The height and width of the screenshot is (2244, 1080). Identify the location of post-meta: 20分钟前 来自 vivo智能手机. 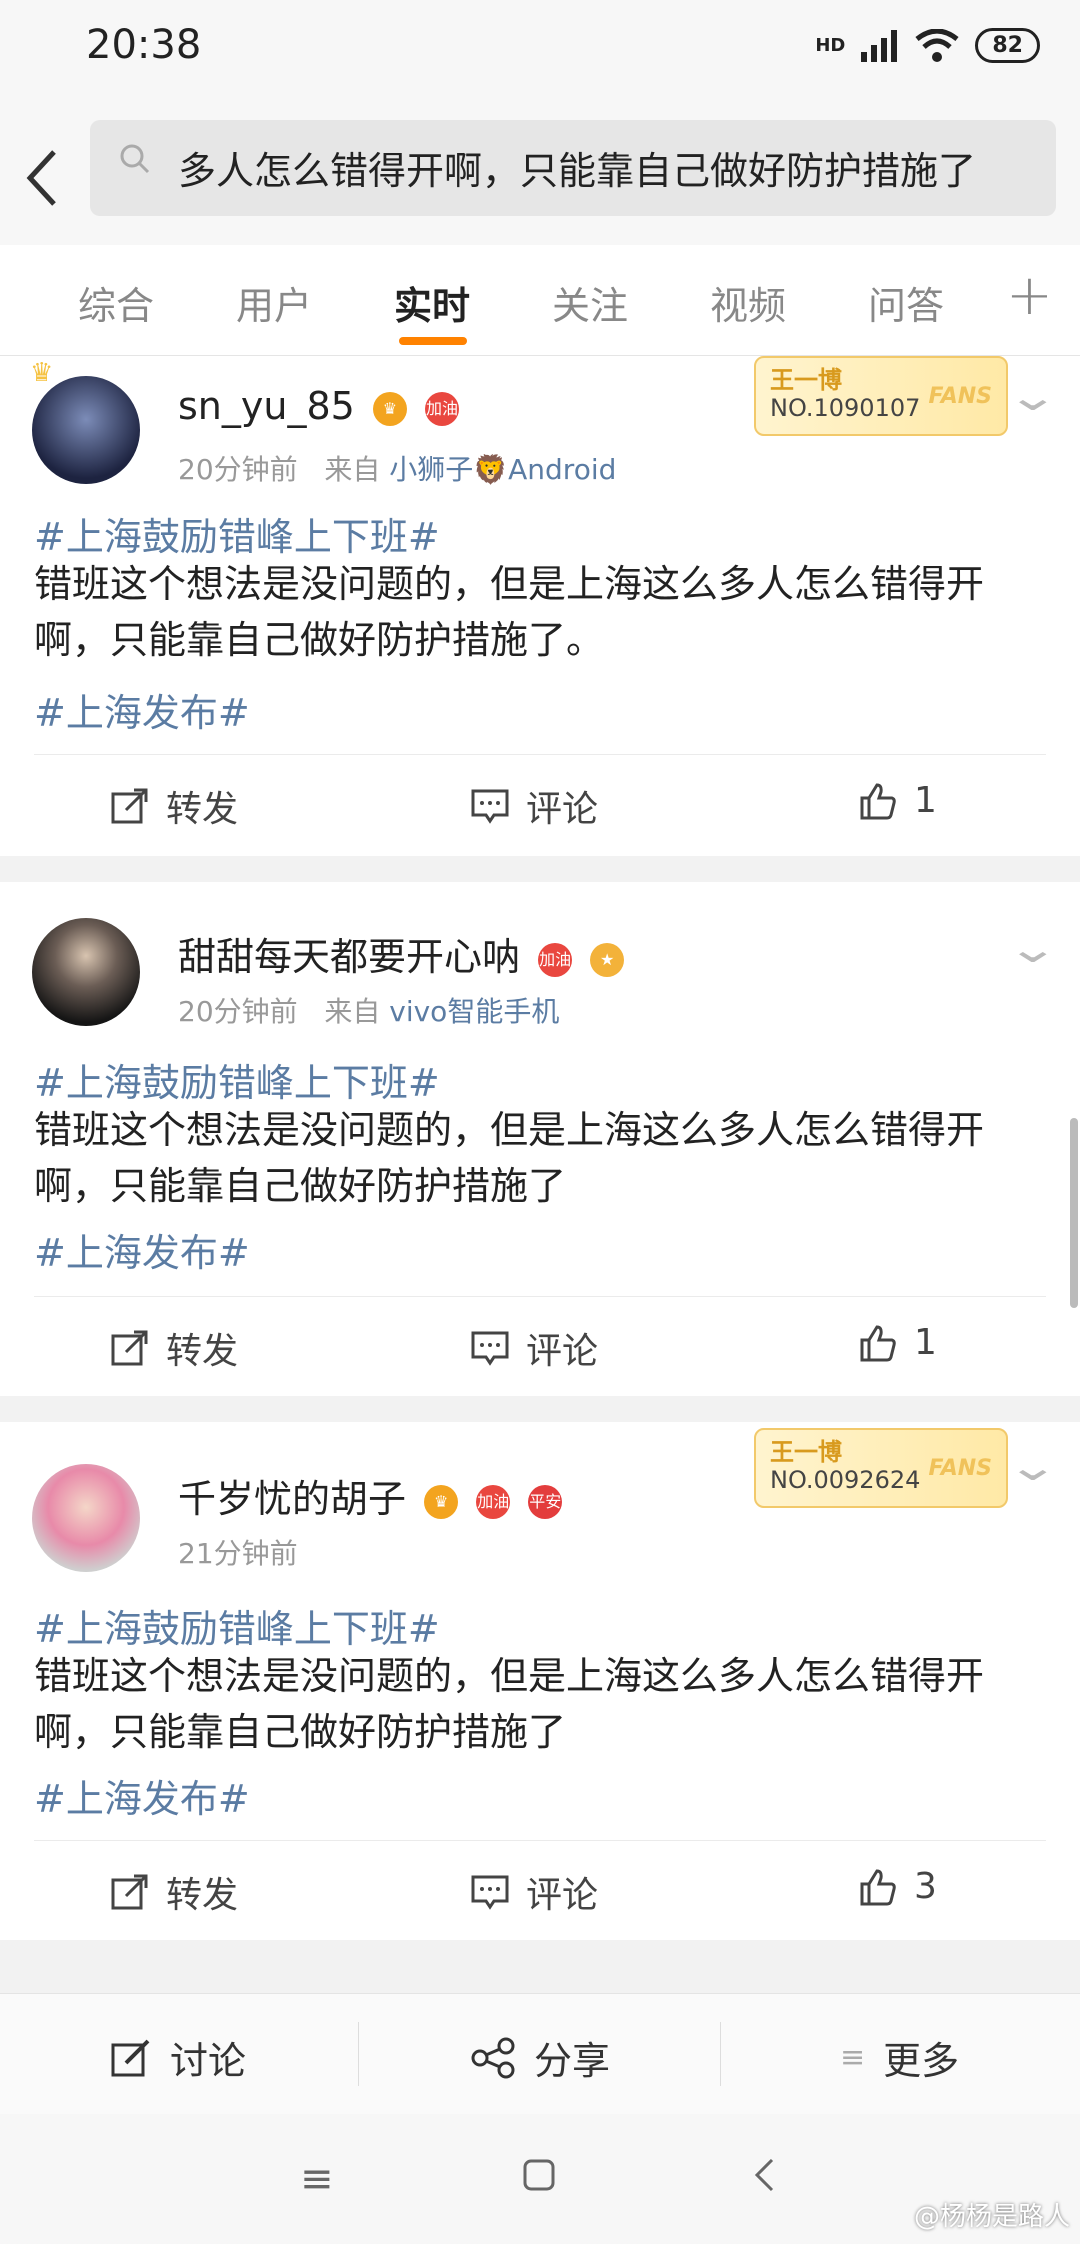
(368, 1010).